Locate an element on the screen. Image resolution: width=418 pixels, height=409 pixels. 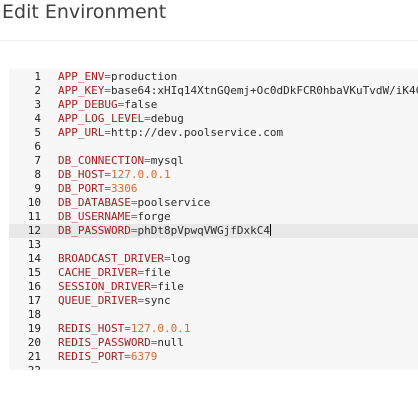
line-code: APP_LOG_LEVEL=debug is located at coordinates (121, 119).